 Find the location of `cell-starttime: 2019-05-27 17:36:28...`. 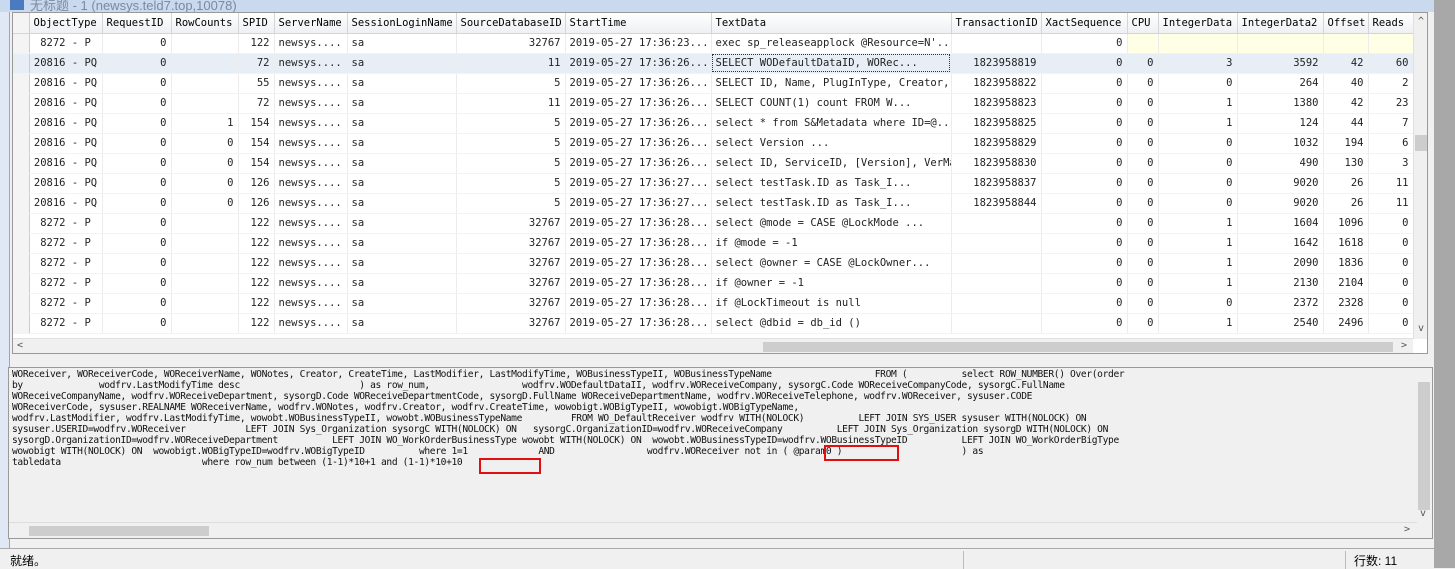

cell-starttime: 2019-05-27 17:36:28... is located at coordinates (638, 263).